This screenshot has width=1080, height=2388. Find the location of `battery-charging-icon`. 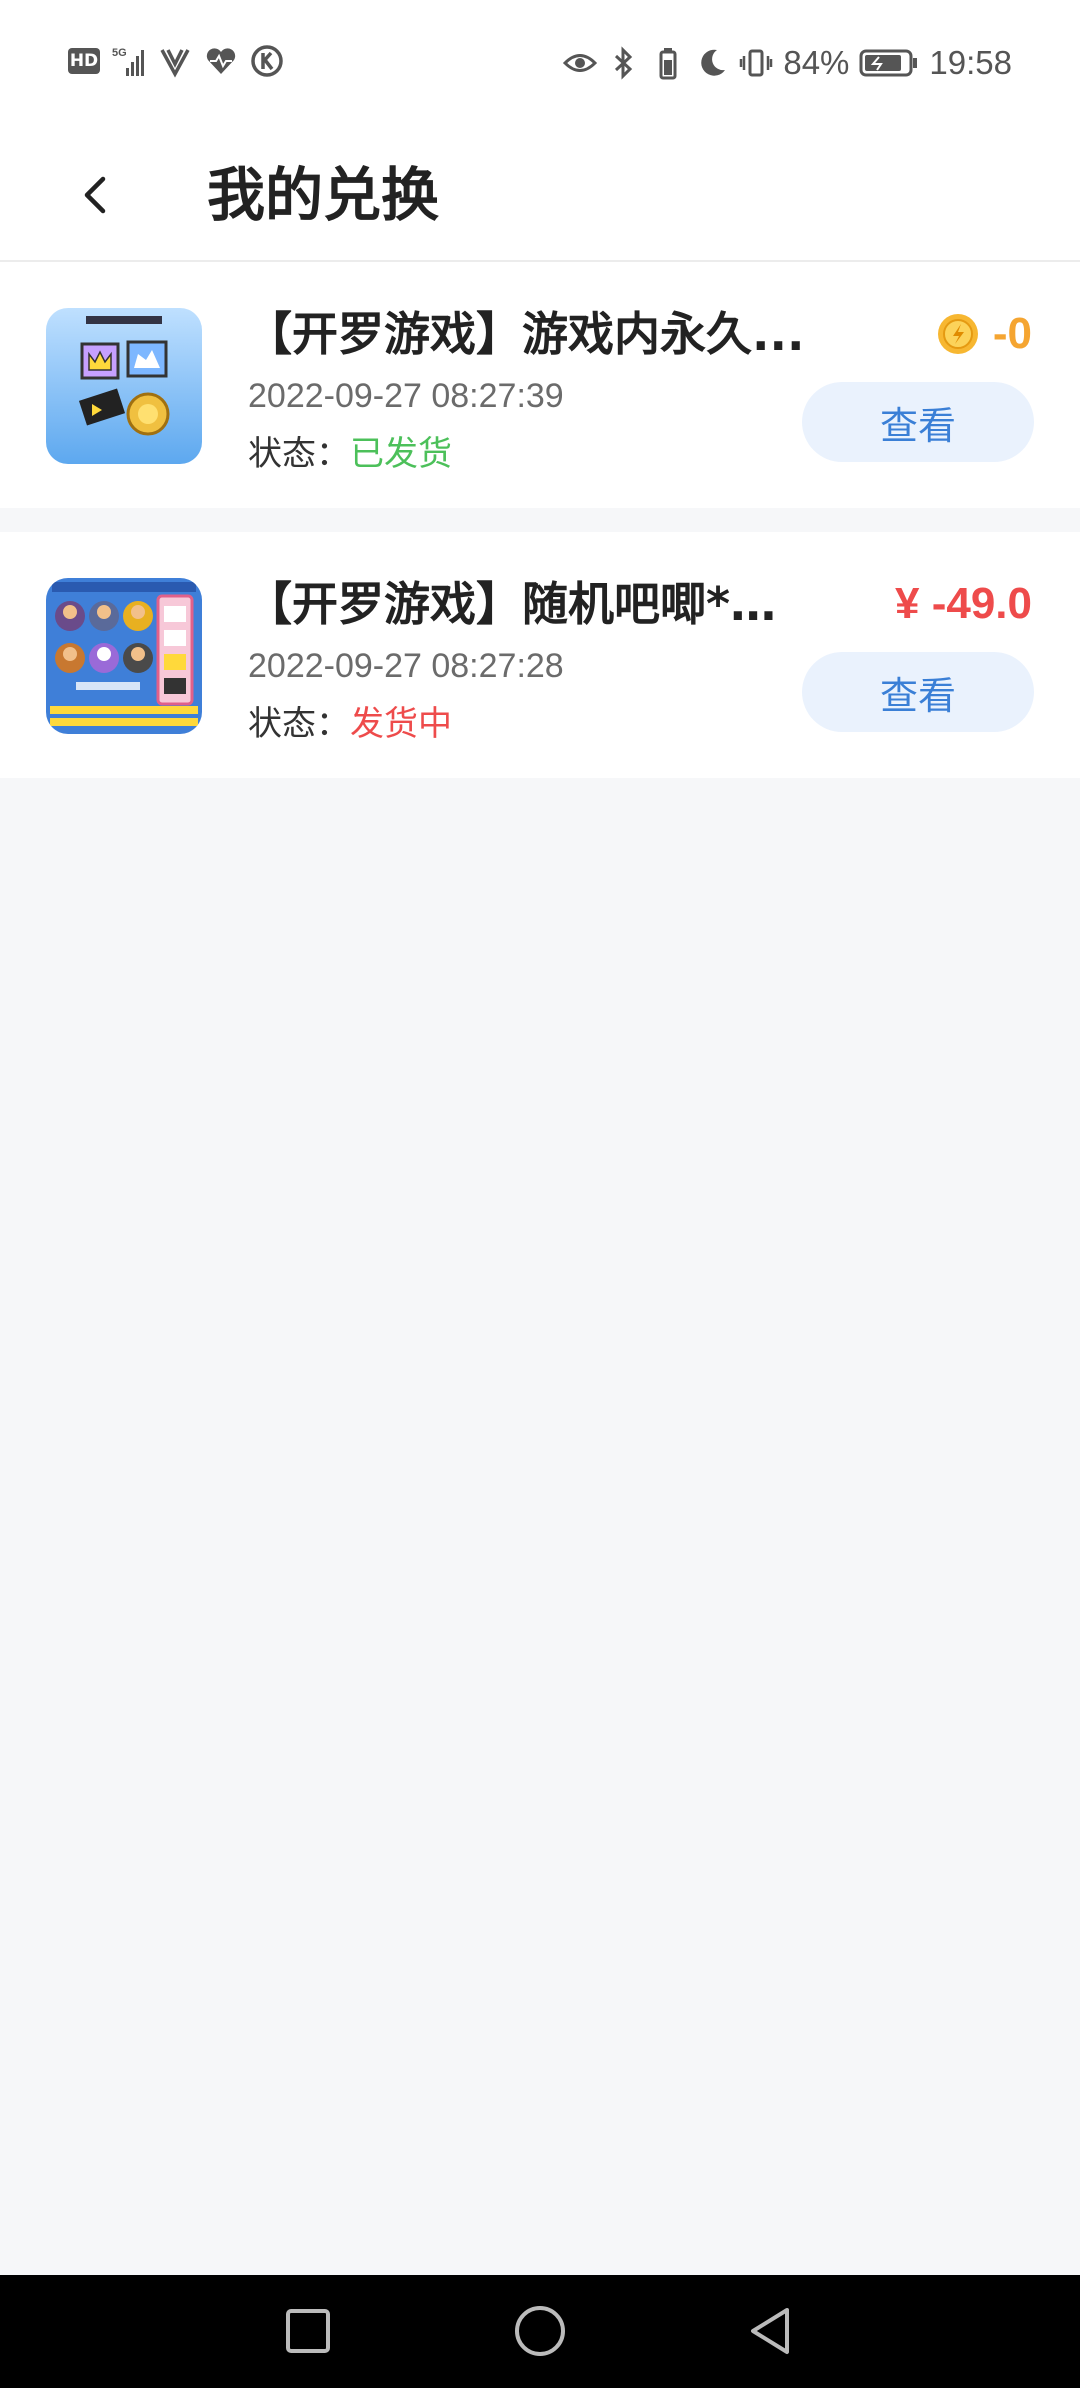

battery-charging-icon is located at coordinates (889, 63).